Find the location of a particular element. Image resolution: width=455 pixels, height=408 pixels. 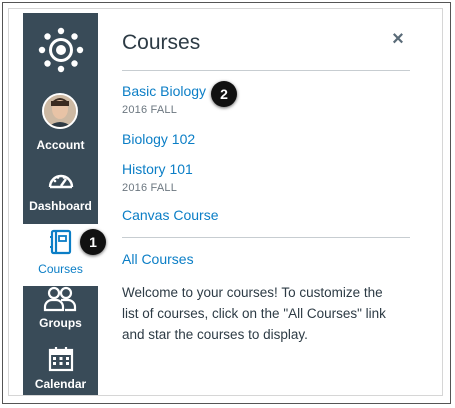

nav-groups: Groups is located at coordinates (60, 316).